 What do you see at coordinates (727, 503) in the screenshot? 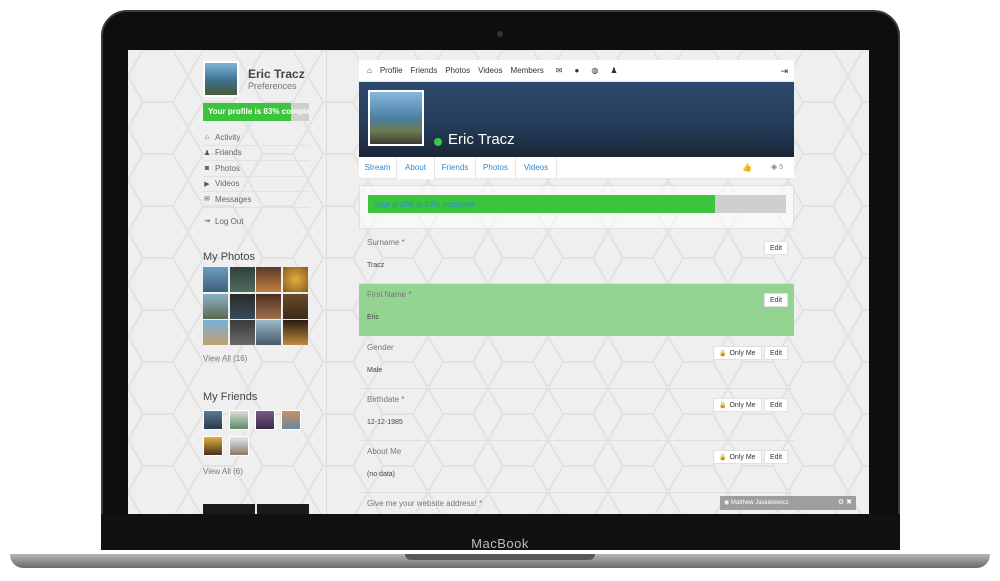
I see `chat-user-icon: ◉` at bounding box center [727, 503].